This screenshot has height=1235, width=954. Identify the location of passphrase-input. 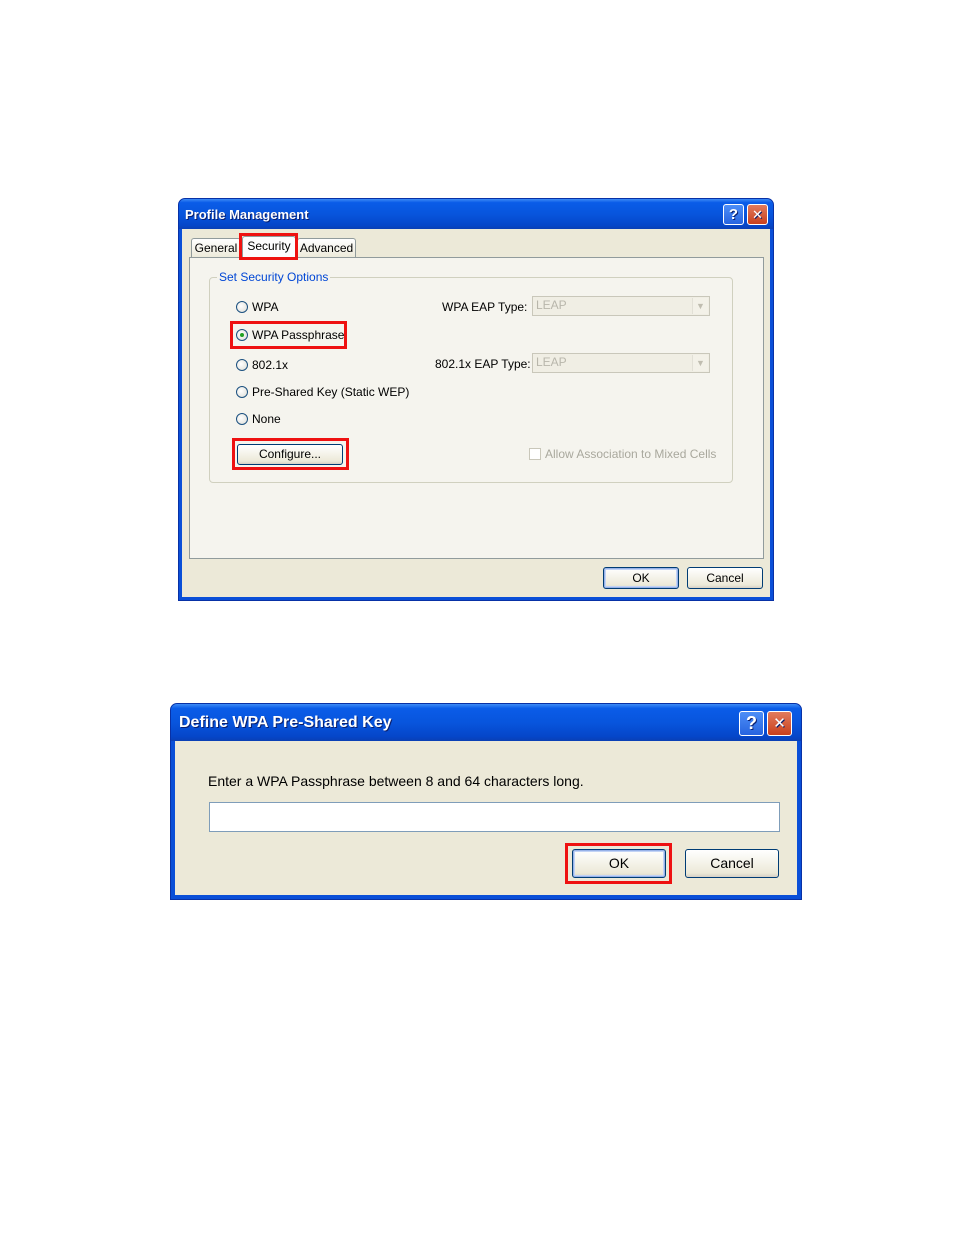
(494, 817).